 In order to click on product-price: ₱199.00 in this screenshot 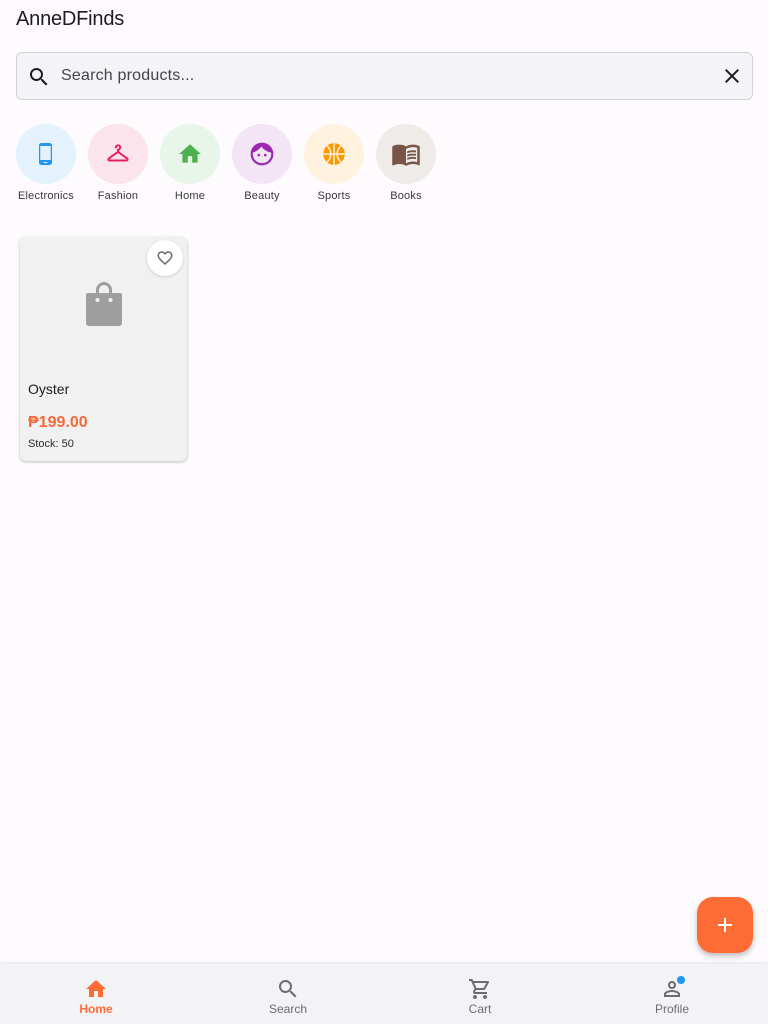, I will do `click(58, 422)`.